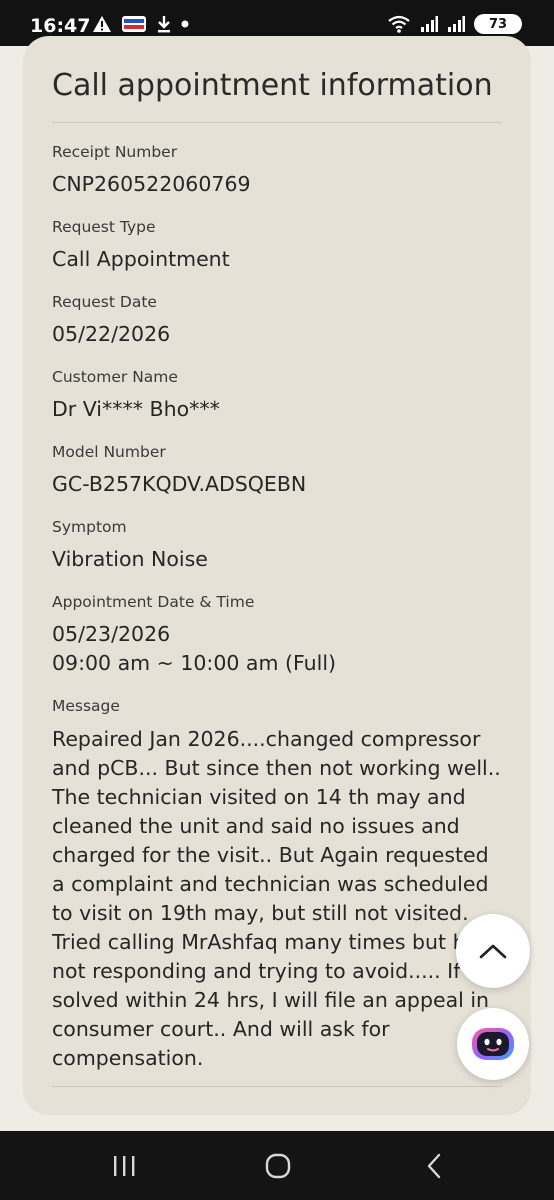 The height and width of the screenshot is (1200, 554). What do you see at coordinates (164, 24) in the screenshot?
I see `download-icon` at bounding box center [164, 24].